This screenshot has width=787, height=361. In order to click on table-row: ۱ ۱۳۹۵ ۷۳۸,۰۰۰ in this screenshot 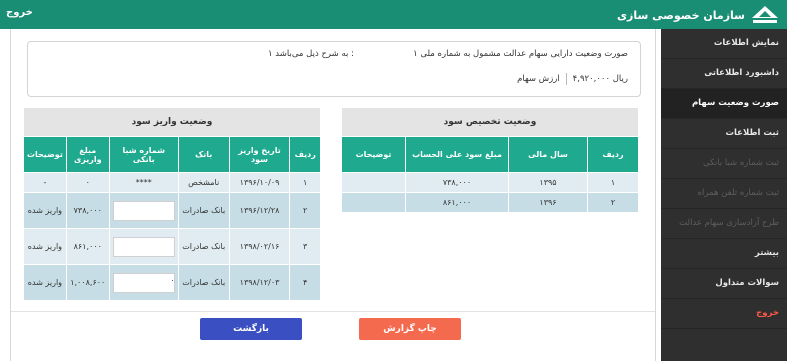, I will do `click(490, 182)`.